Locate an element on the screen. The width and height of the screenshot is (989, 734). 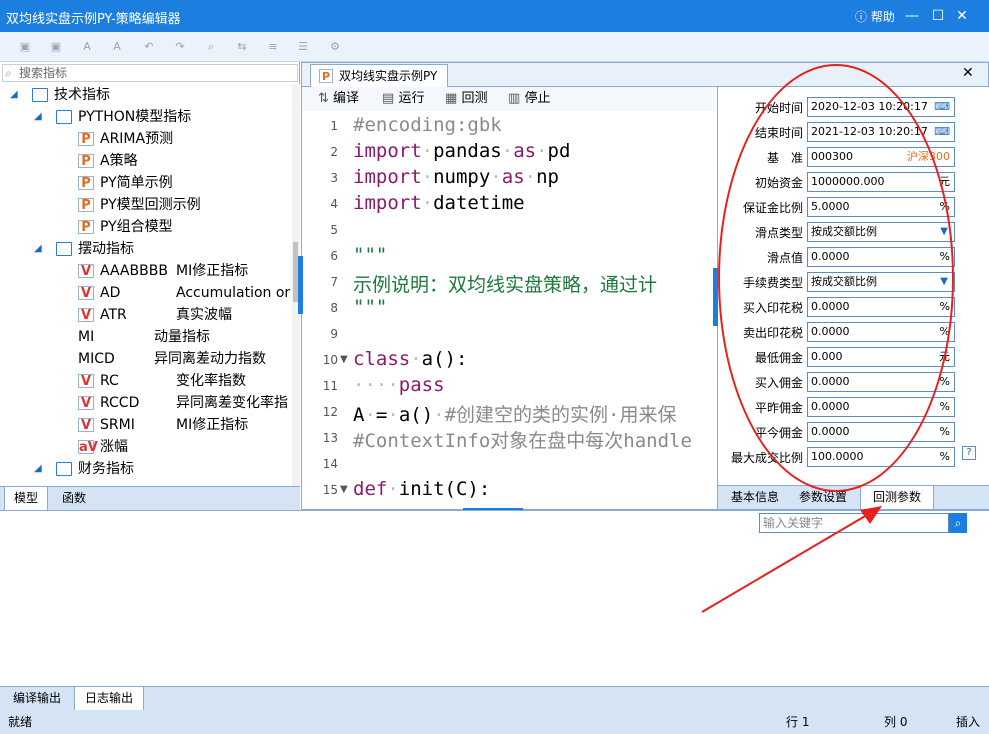
stop-button: ▥ 停止 is located at coordinates (529, 99).